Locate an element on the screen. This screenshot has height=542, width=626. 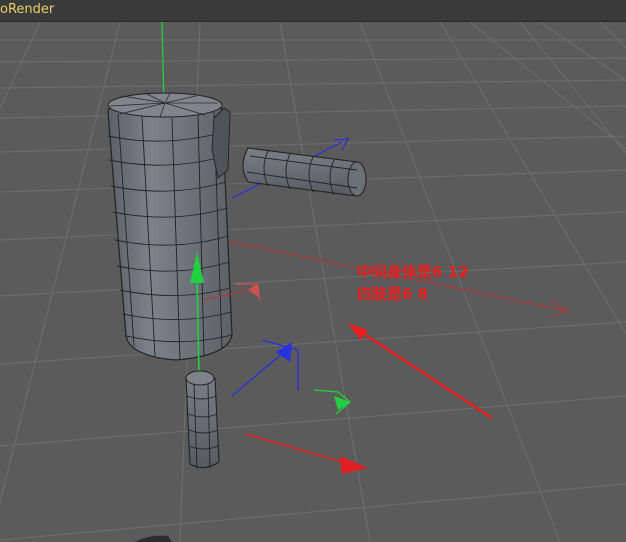
annotation-line-2: 四肢是6 8 is located at coordinates (393, 294).